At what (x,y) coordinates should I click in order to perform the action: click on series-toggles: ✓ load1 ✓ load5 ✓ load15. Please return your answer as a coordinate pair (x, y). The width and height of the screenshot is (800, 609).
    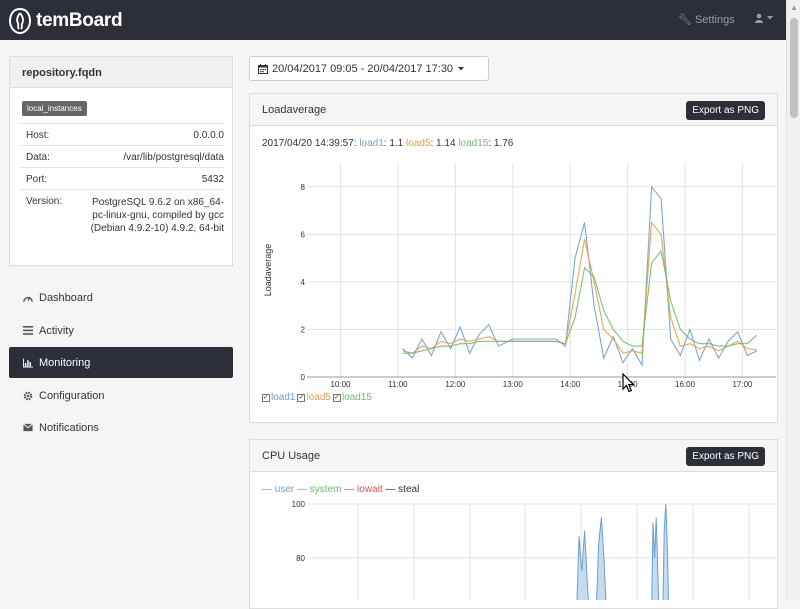
    Looking at the image, I should click on (317, 397).